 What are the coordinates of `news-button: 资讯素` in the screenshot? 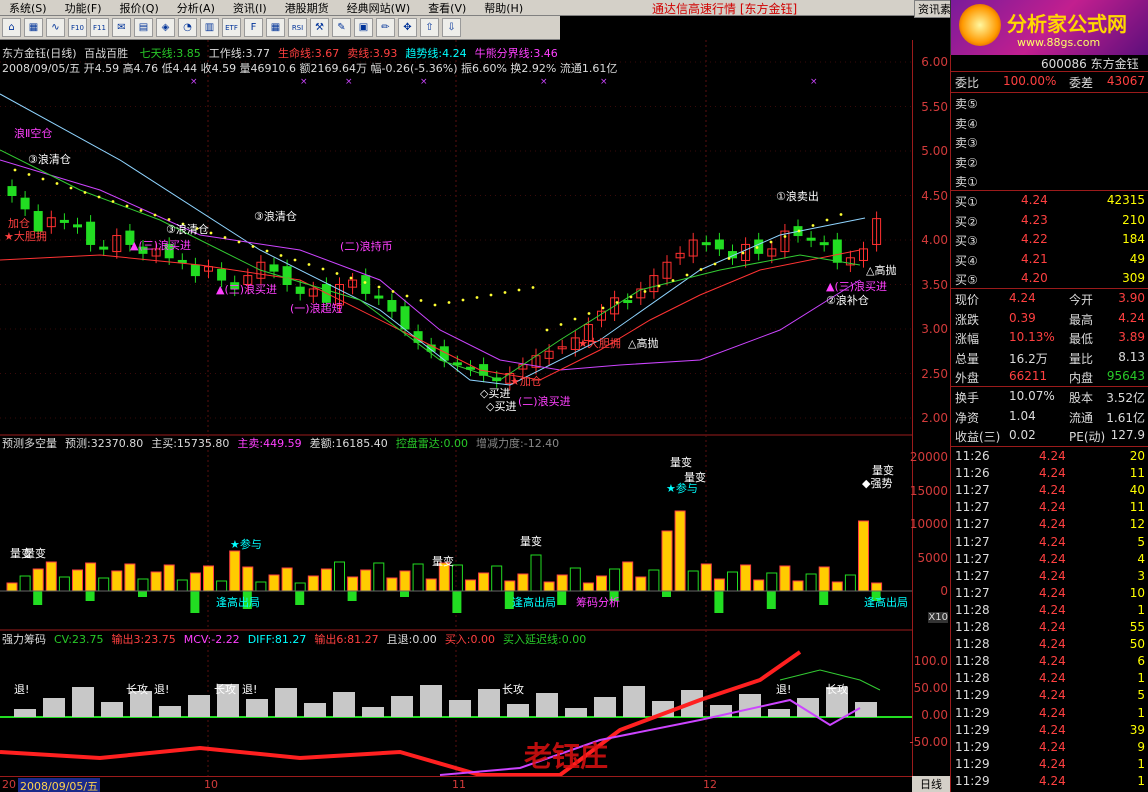 It's located at (934, 9).